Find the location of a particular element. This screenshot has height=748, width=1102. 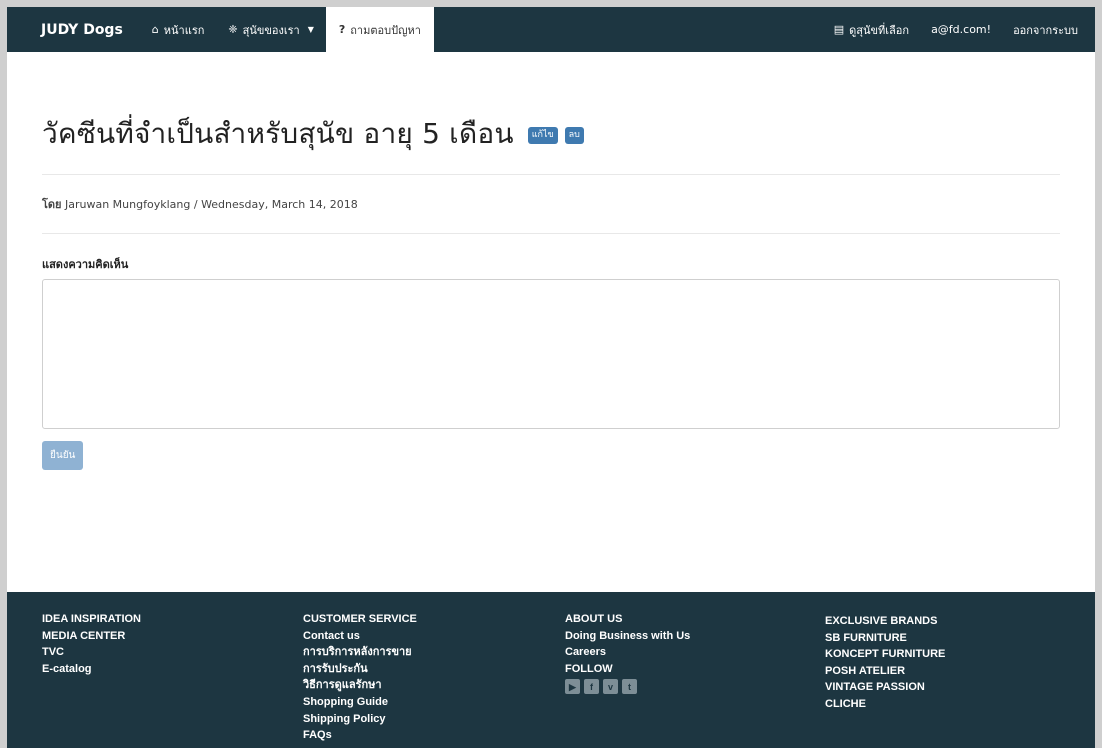

edit-button: แก้ไข is located at coordinates (542, 135).